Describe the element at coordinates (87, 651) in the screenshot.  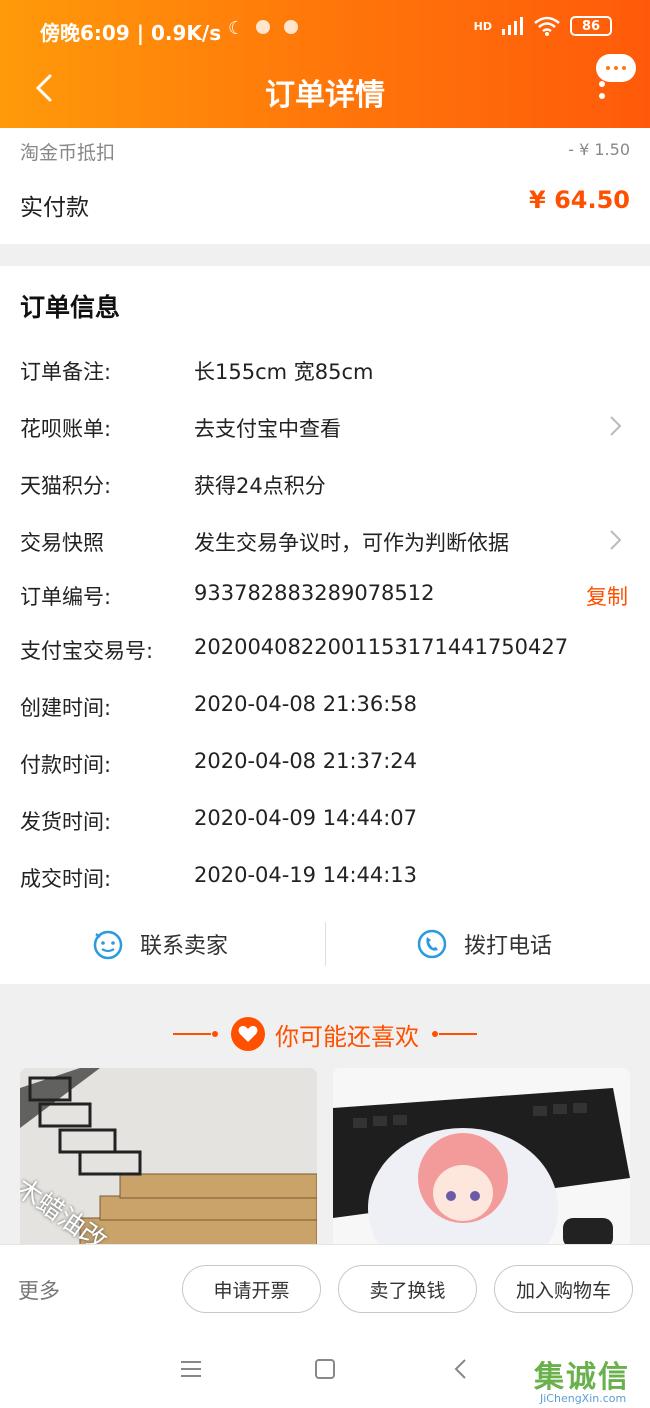
I see `row-label: 支付宝交易号:` at that location.